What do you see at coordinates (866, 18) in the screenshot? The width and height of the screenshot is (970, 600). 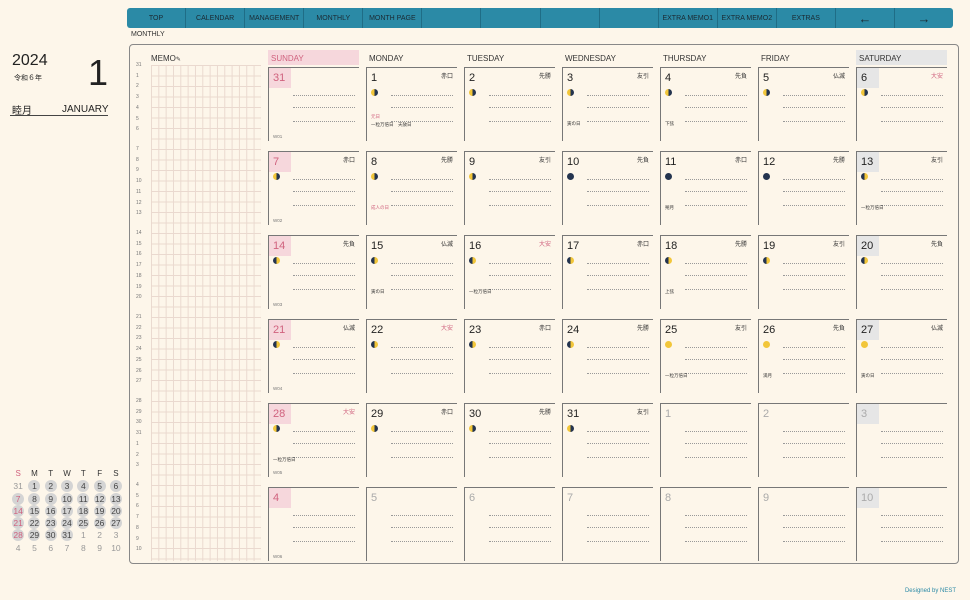 I see `arrow-left-icon: ←` at bounding box center [866, 18].